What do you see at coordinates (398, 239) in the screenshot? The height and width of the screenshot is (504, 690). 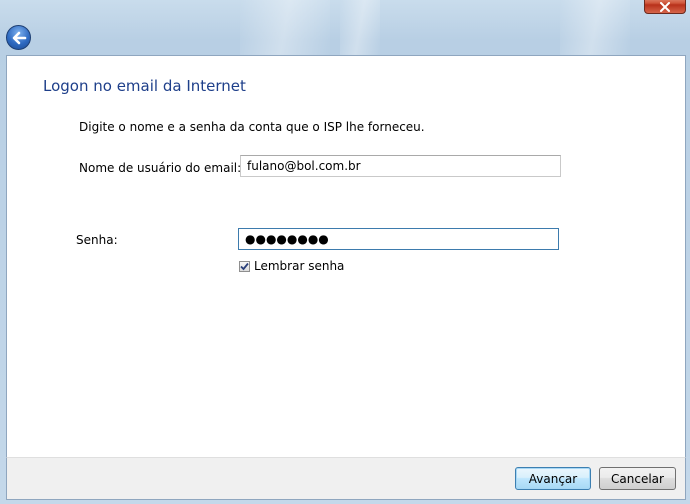 I see `password-input: ●●●●●●●●` at bounding box center [398, 239].